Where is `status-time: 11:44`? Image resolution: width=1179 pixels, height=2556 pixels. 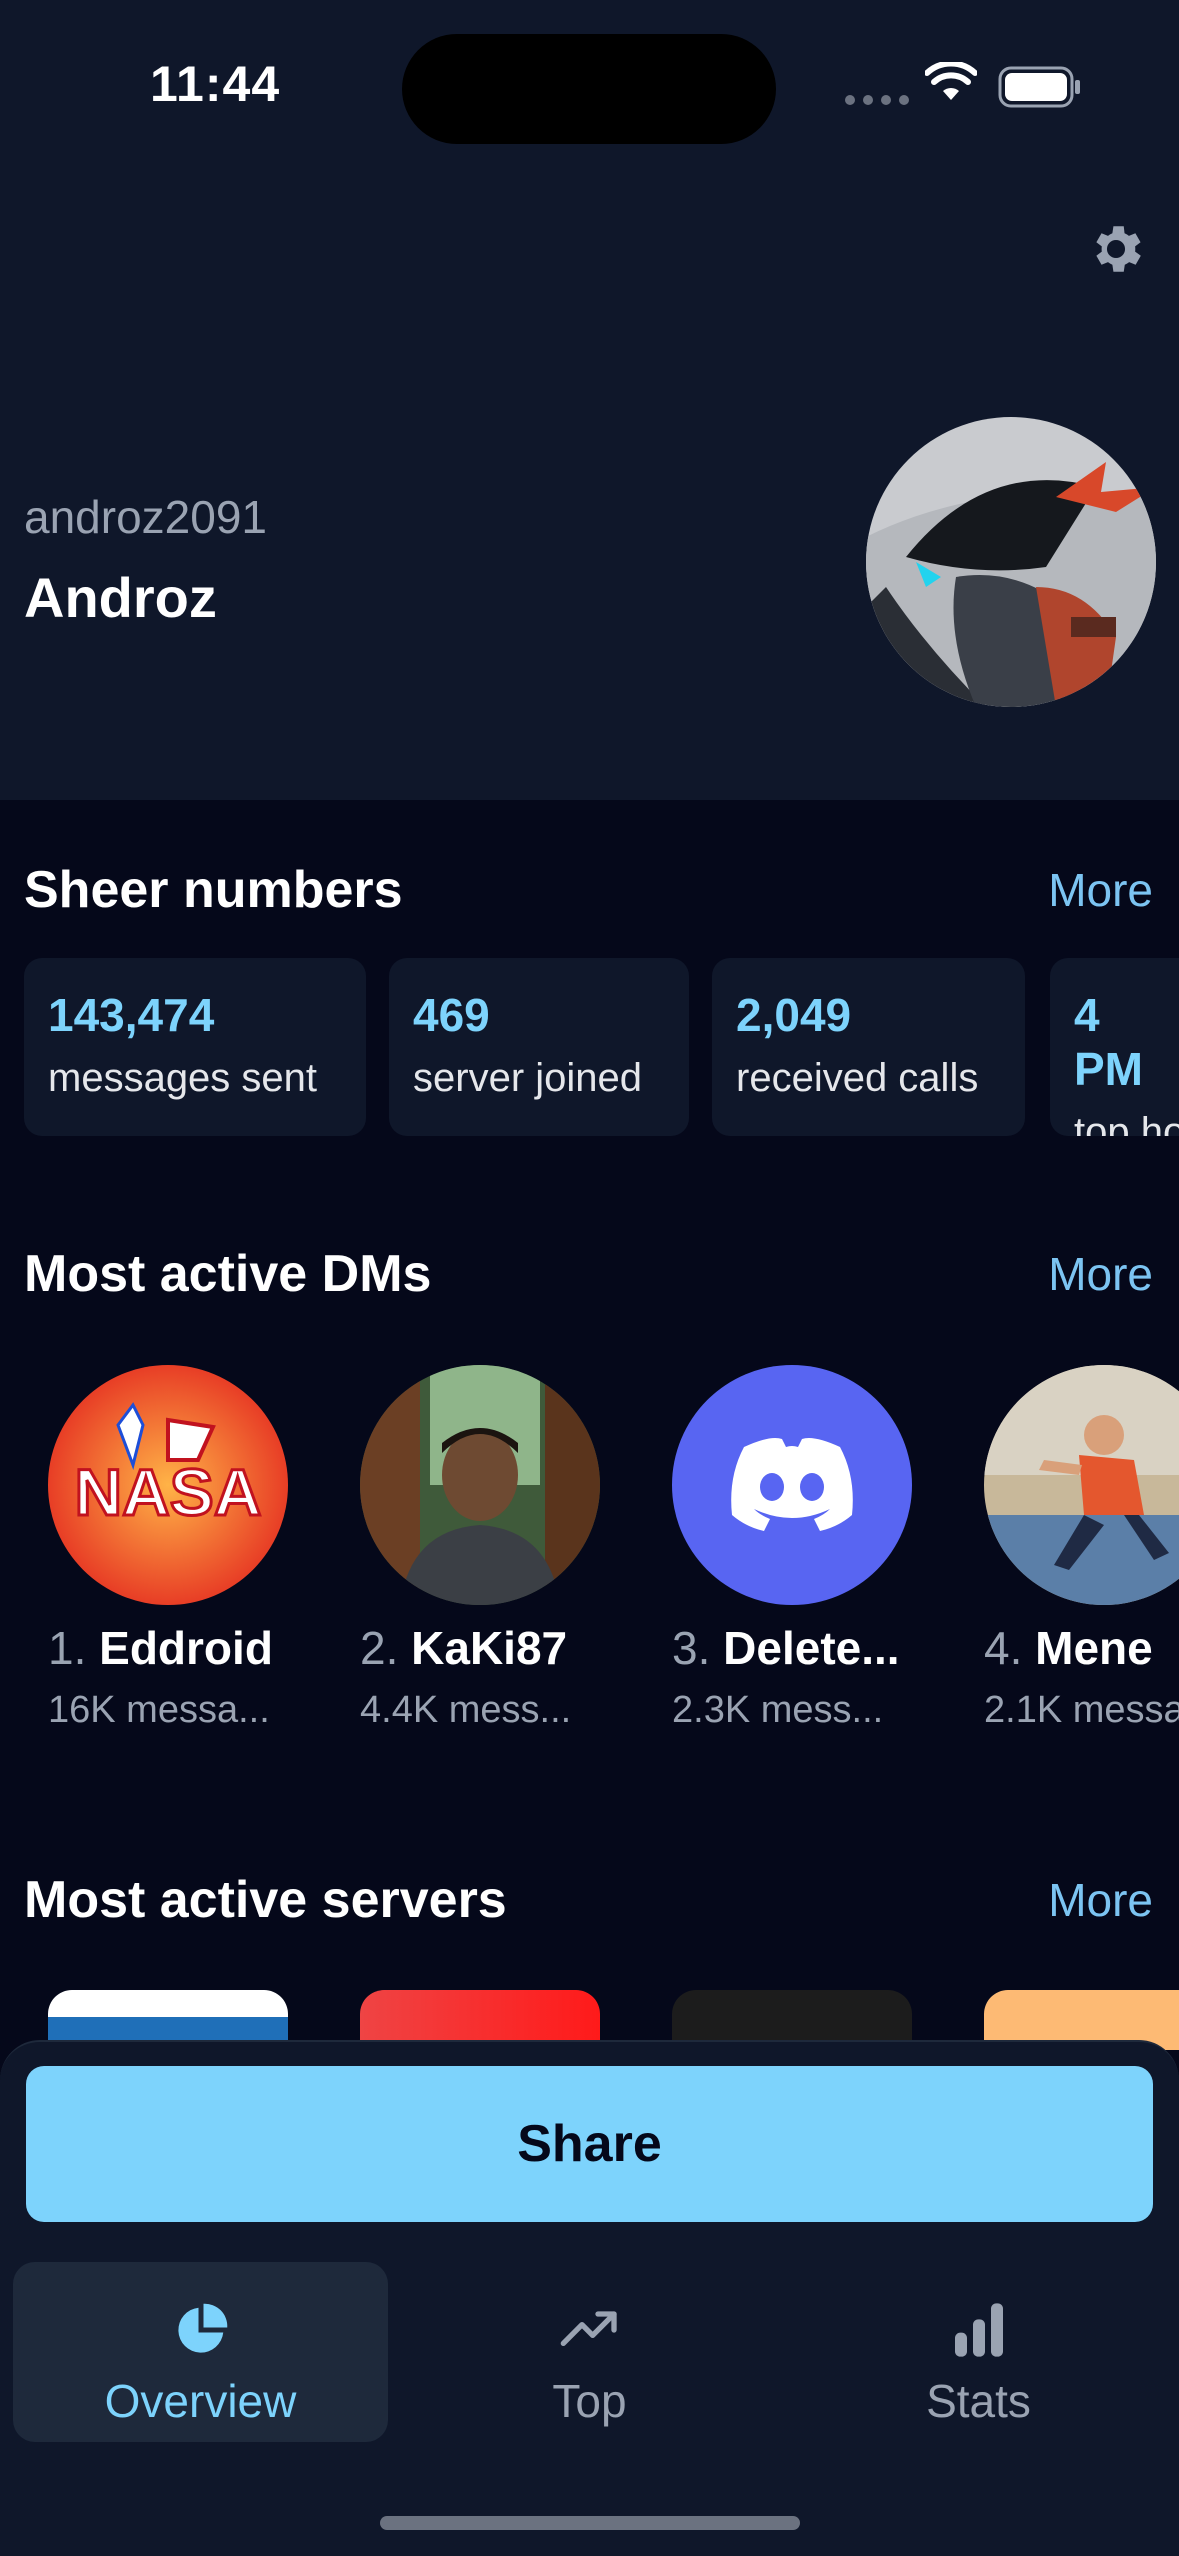 status-time: 11:44 is located at coordinates (215, 84).